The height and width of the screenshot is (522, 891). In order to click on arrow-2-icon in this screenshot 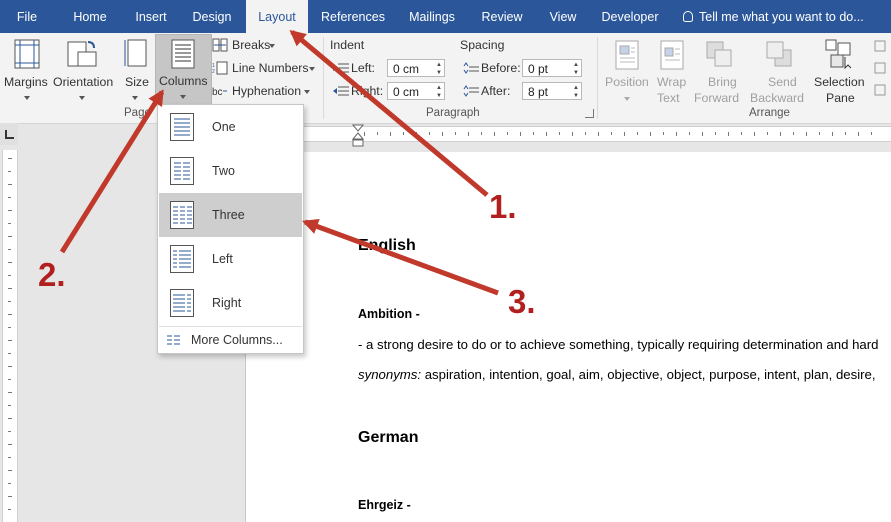, I will do `click(112, 171)`.